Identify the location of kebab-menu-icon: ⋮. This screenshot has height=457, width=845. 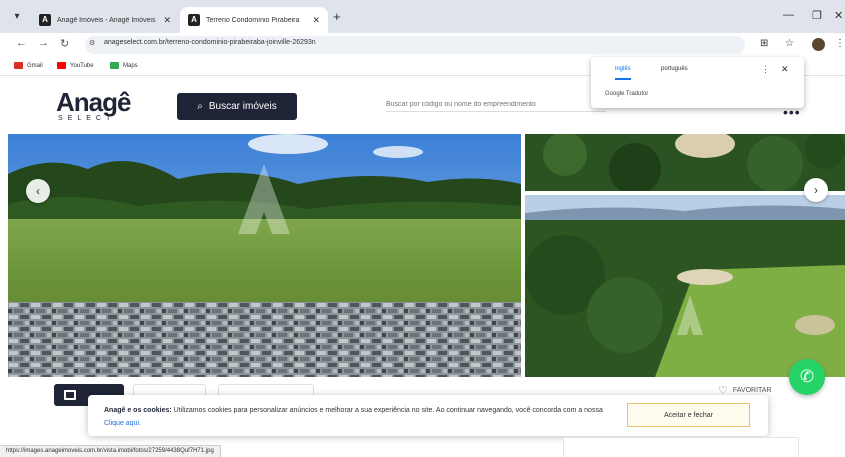
(840, 43).